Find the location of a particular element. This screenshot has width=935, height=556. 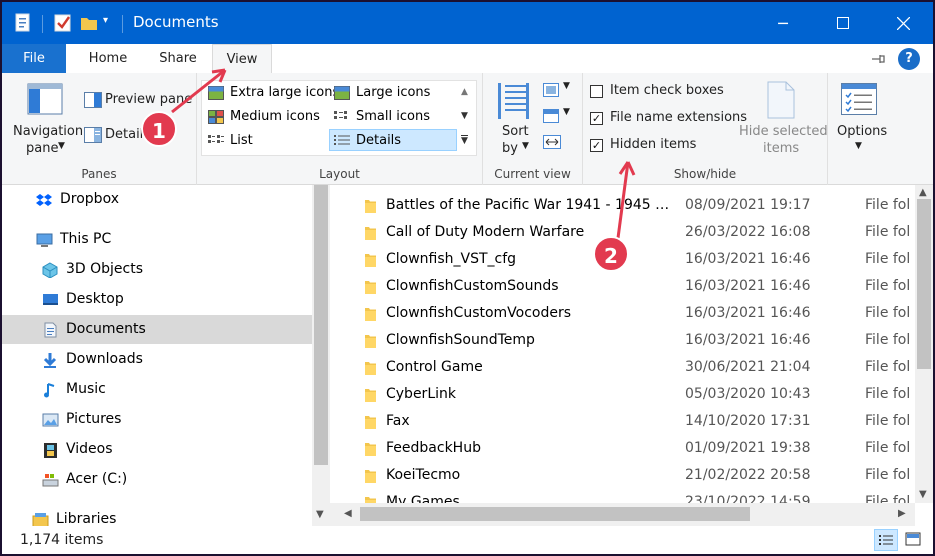

nav-scroll-down-icon: ▼ is located at coordinates (320, 514).